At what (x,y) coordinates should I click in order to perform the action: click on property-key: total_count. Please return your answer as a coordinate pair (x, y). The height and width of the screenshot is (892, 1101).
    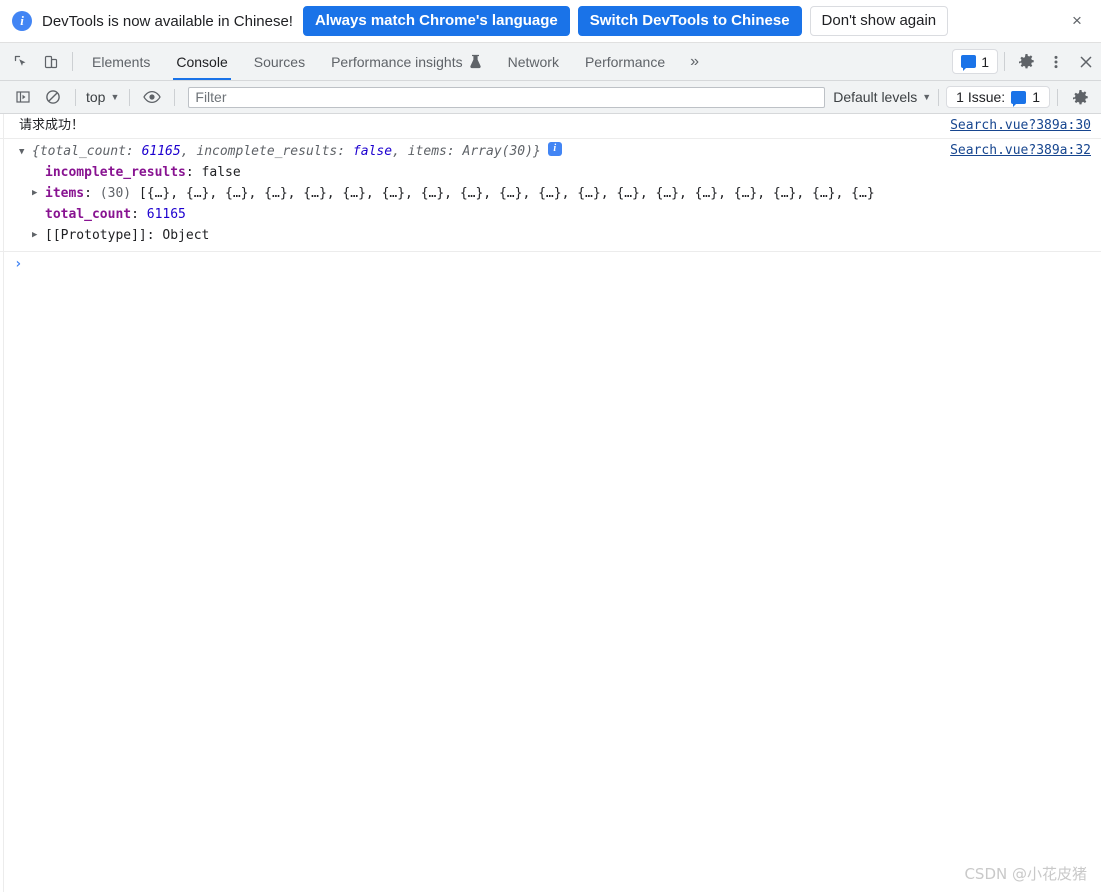
    Looking at the image, I should click on (88, 214).